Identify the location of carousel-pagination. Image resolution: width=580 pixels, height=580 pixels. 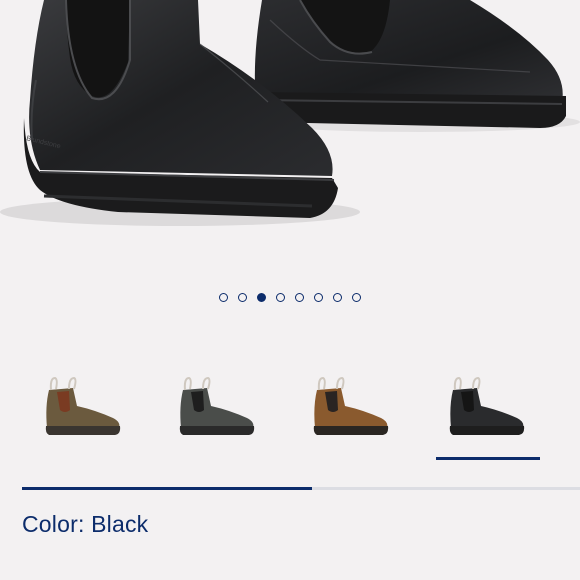
(290, 297).